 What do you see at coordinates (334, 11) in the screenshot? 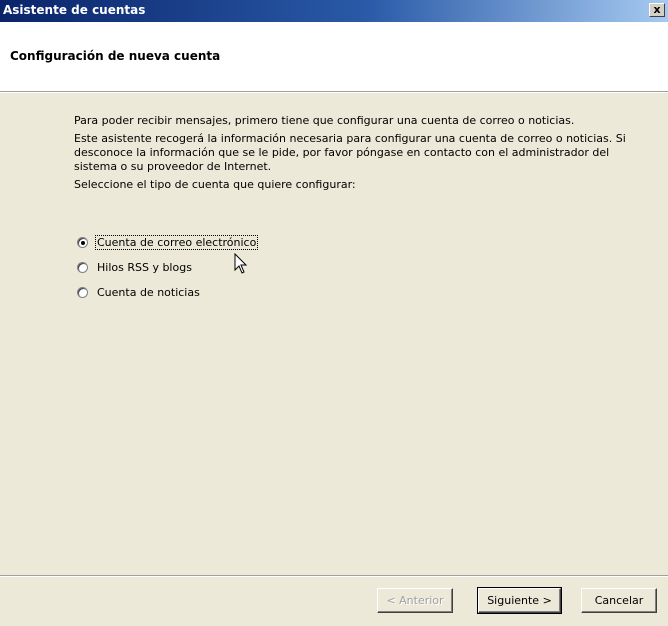
I see `title-bar: Asistente de cuentas x` at bounding box center [334, 11].